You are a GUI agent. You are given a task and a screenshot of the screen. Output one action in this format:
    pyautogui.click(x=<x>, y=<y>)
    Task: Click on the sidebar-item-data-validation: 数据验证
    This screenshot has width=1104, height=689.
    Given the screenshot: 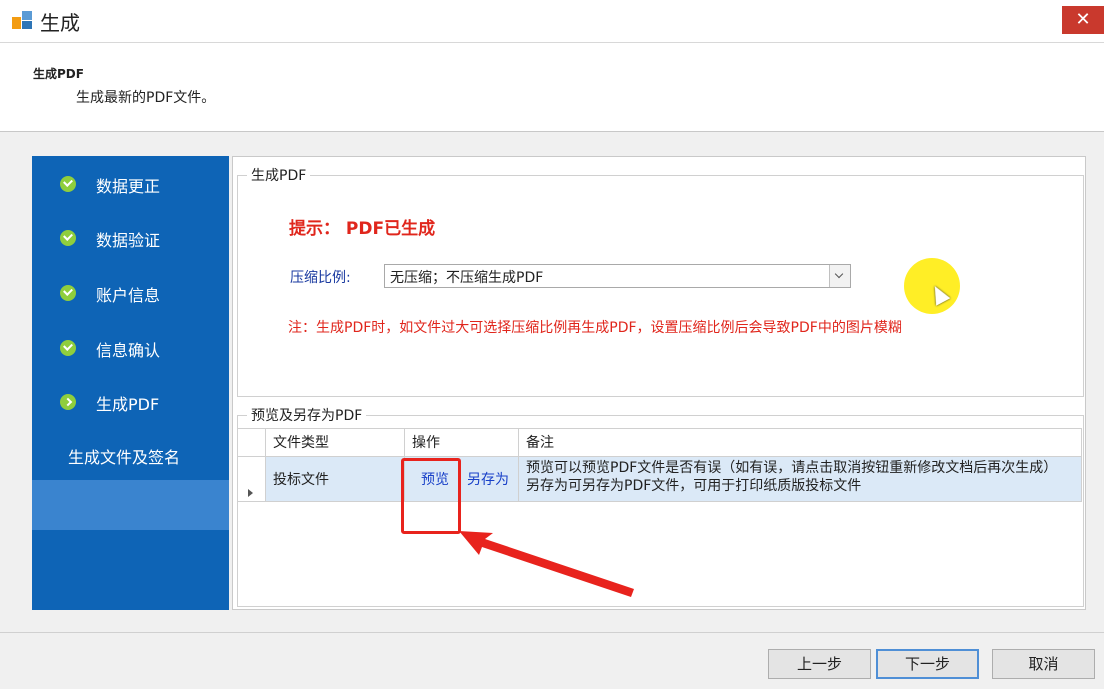 What is the action you would take?
    pyautogui.click(x=110, y=239)
    